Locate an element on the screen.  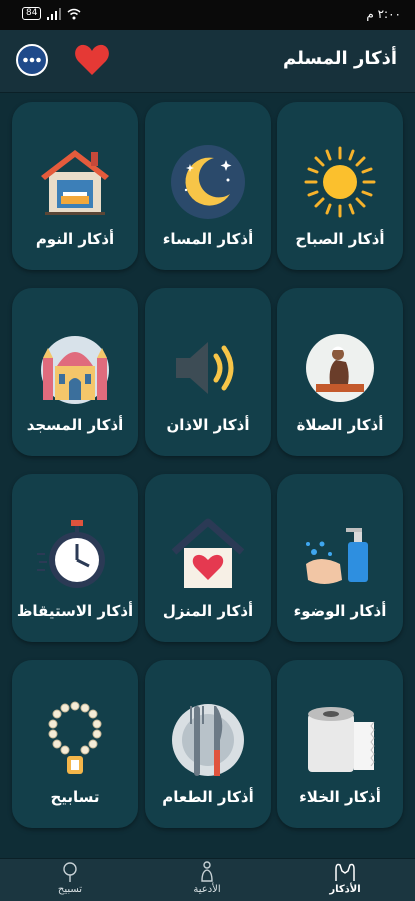
card-label: تسابيح is located at coordinates (75, 797).